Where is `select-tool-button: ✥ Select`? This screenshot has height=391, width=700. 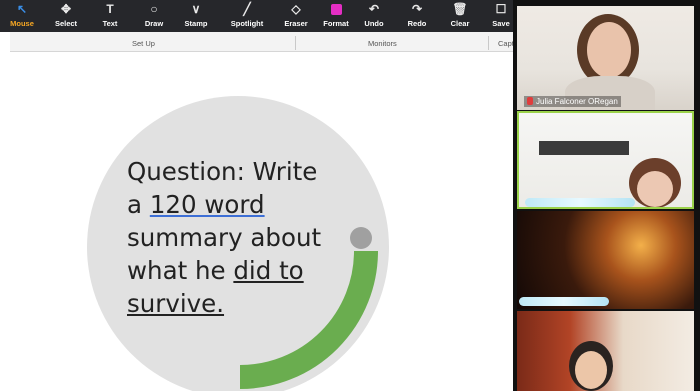
select-tool-button: ✥ Select is located at coordinates (66, 16).